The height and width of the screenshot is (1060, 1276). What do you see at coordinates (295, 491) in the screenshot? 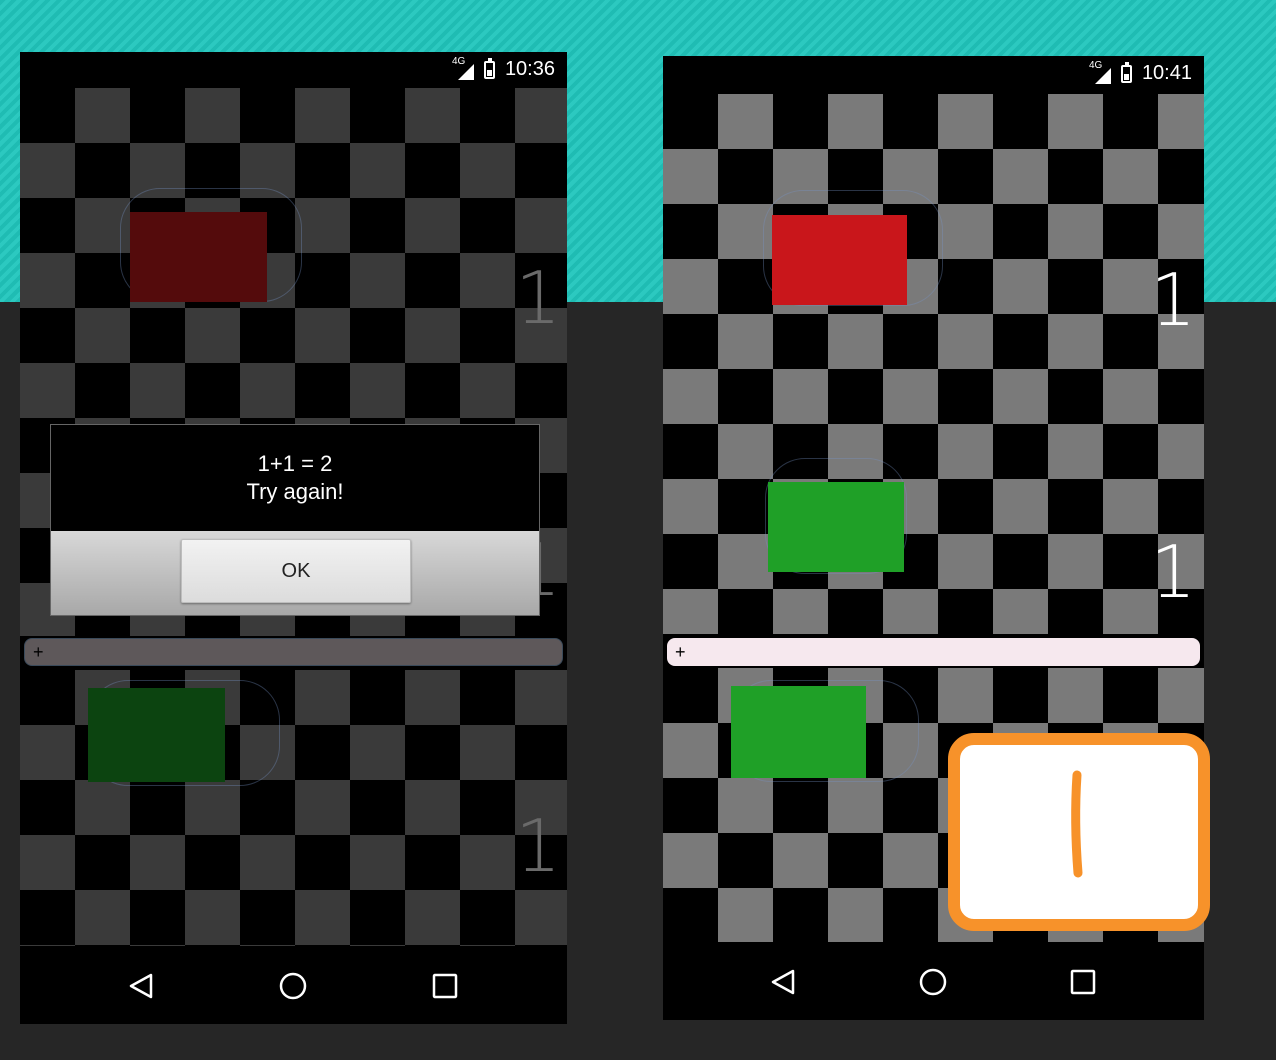
I see `dialog-hint: Try again!` at bounding box center [295, 491].